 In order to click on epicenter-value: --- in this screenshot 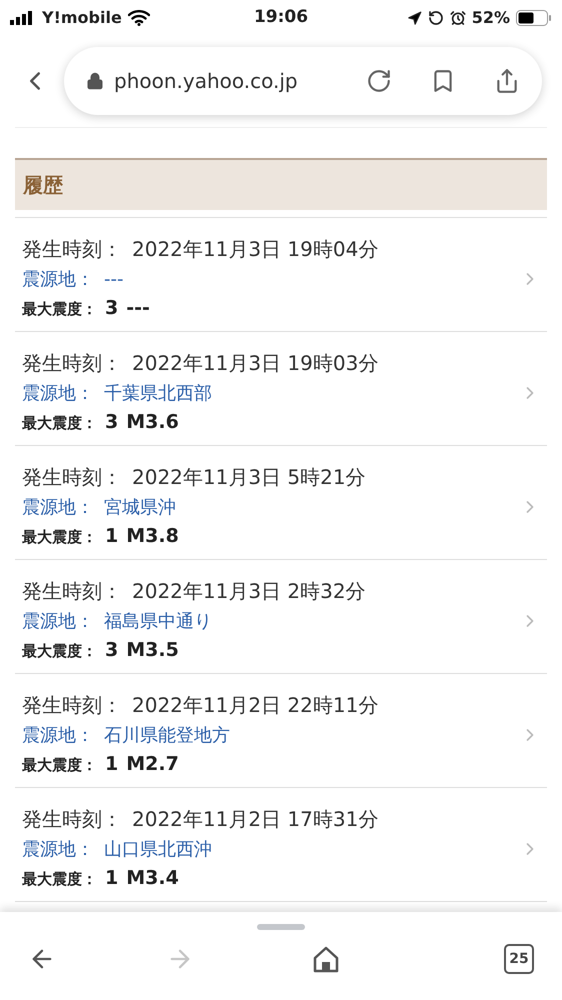, I will do `click(114, 280)`.